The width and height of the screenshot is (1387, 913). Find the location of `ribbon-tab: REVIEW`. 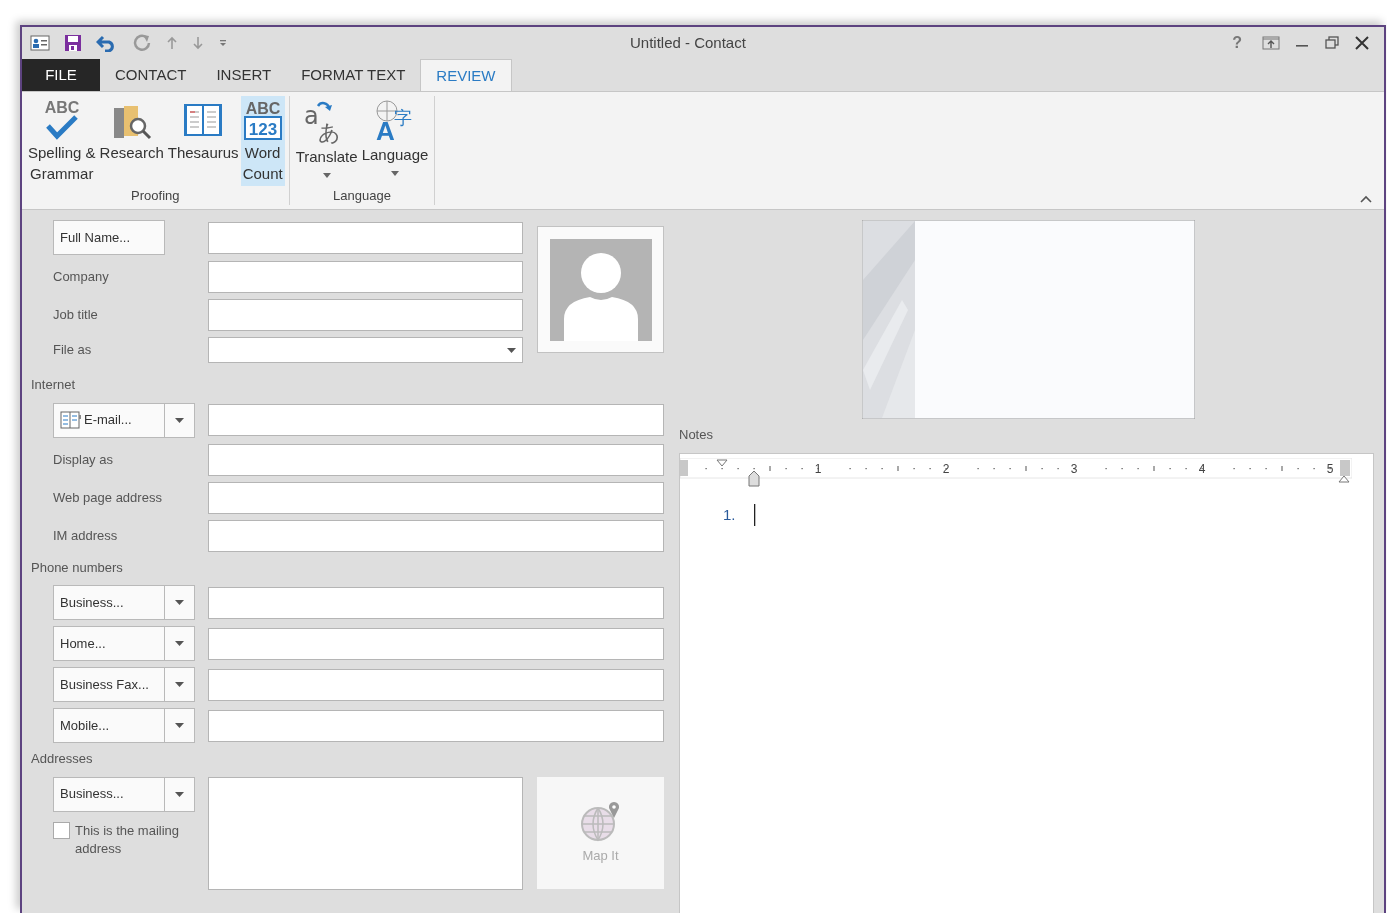

ribbon-tab: REVIEW is located at coordinates (466, 75).